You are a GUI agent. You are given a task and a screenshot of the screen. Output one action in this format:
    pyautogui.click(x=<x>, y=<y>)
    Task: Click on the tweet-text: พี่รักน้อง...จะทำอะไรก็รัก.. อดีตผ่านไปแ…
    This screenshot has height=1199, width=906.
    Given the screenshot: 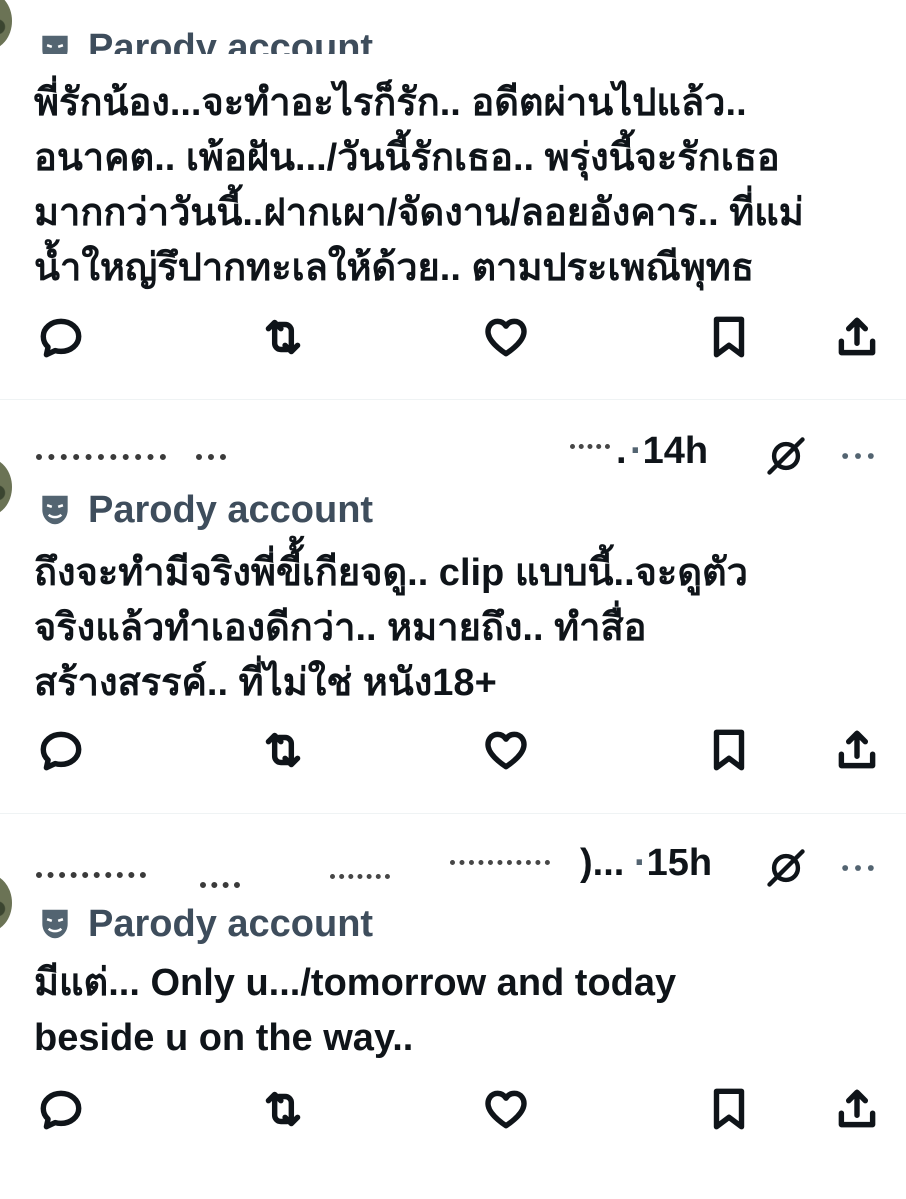 What is the action you would take?
    pyautogui.click(x=419, y=185)
    